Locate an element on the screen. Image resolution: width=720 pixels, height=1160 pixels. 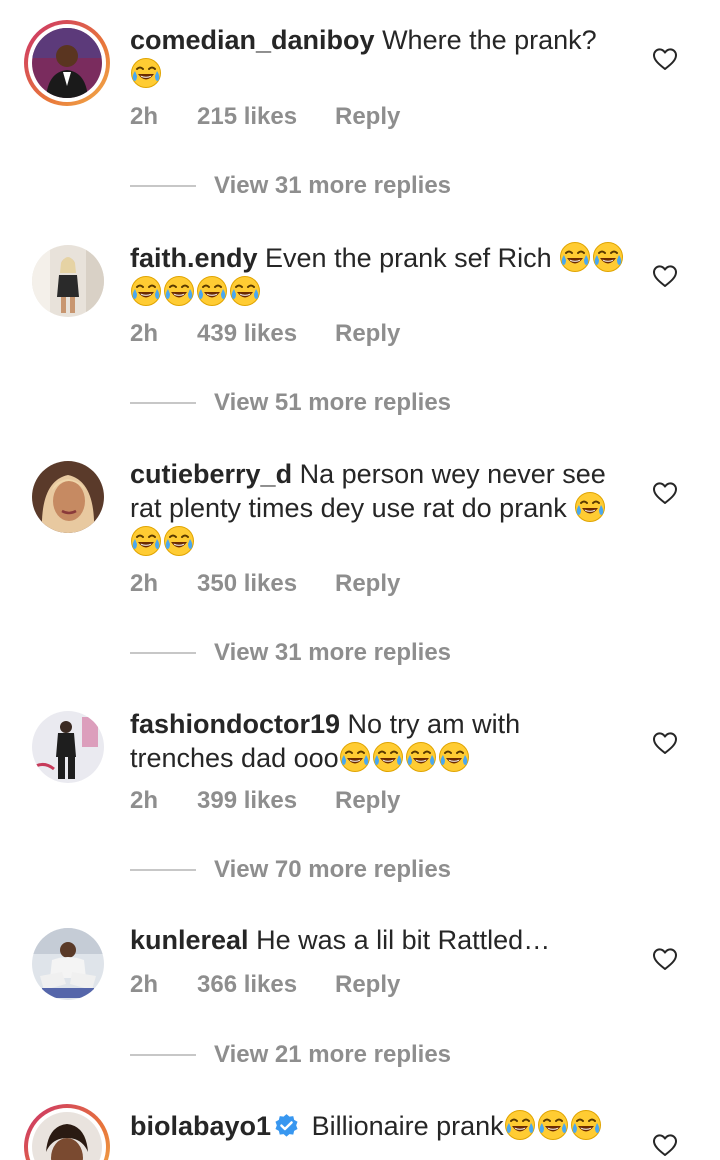
comment-meta: 2h 366 likes Reply is located at coordinates (265, 985).